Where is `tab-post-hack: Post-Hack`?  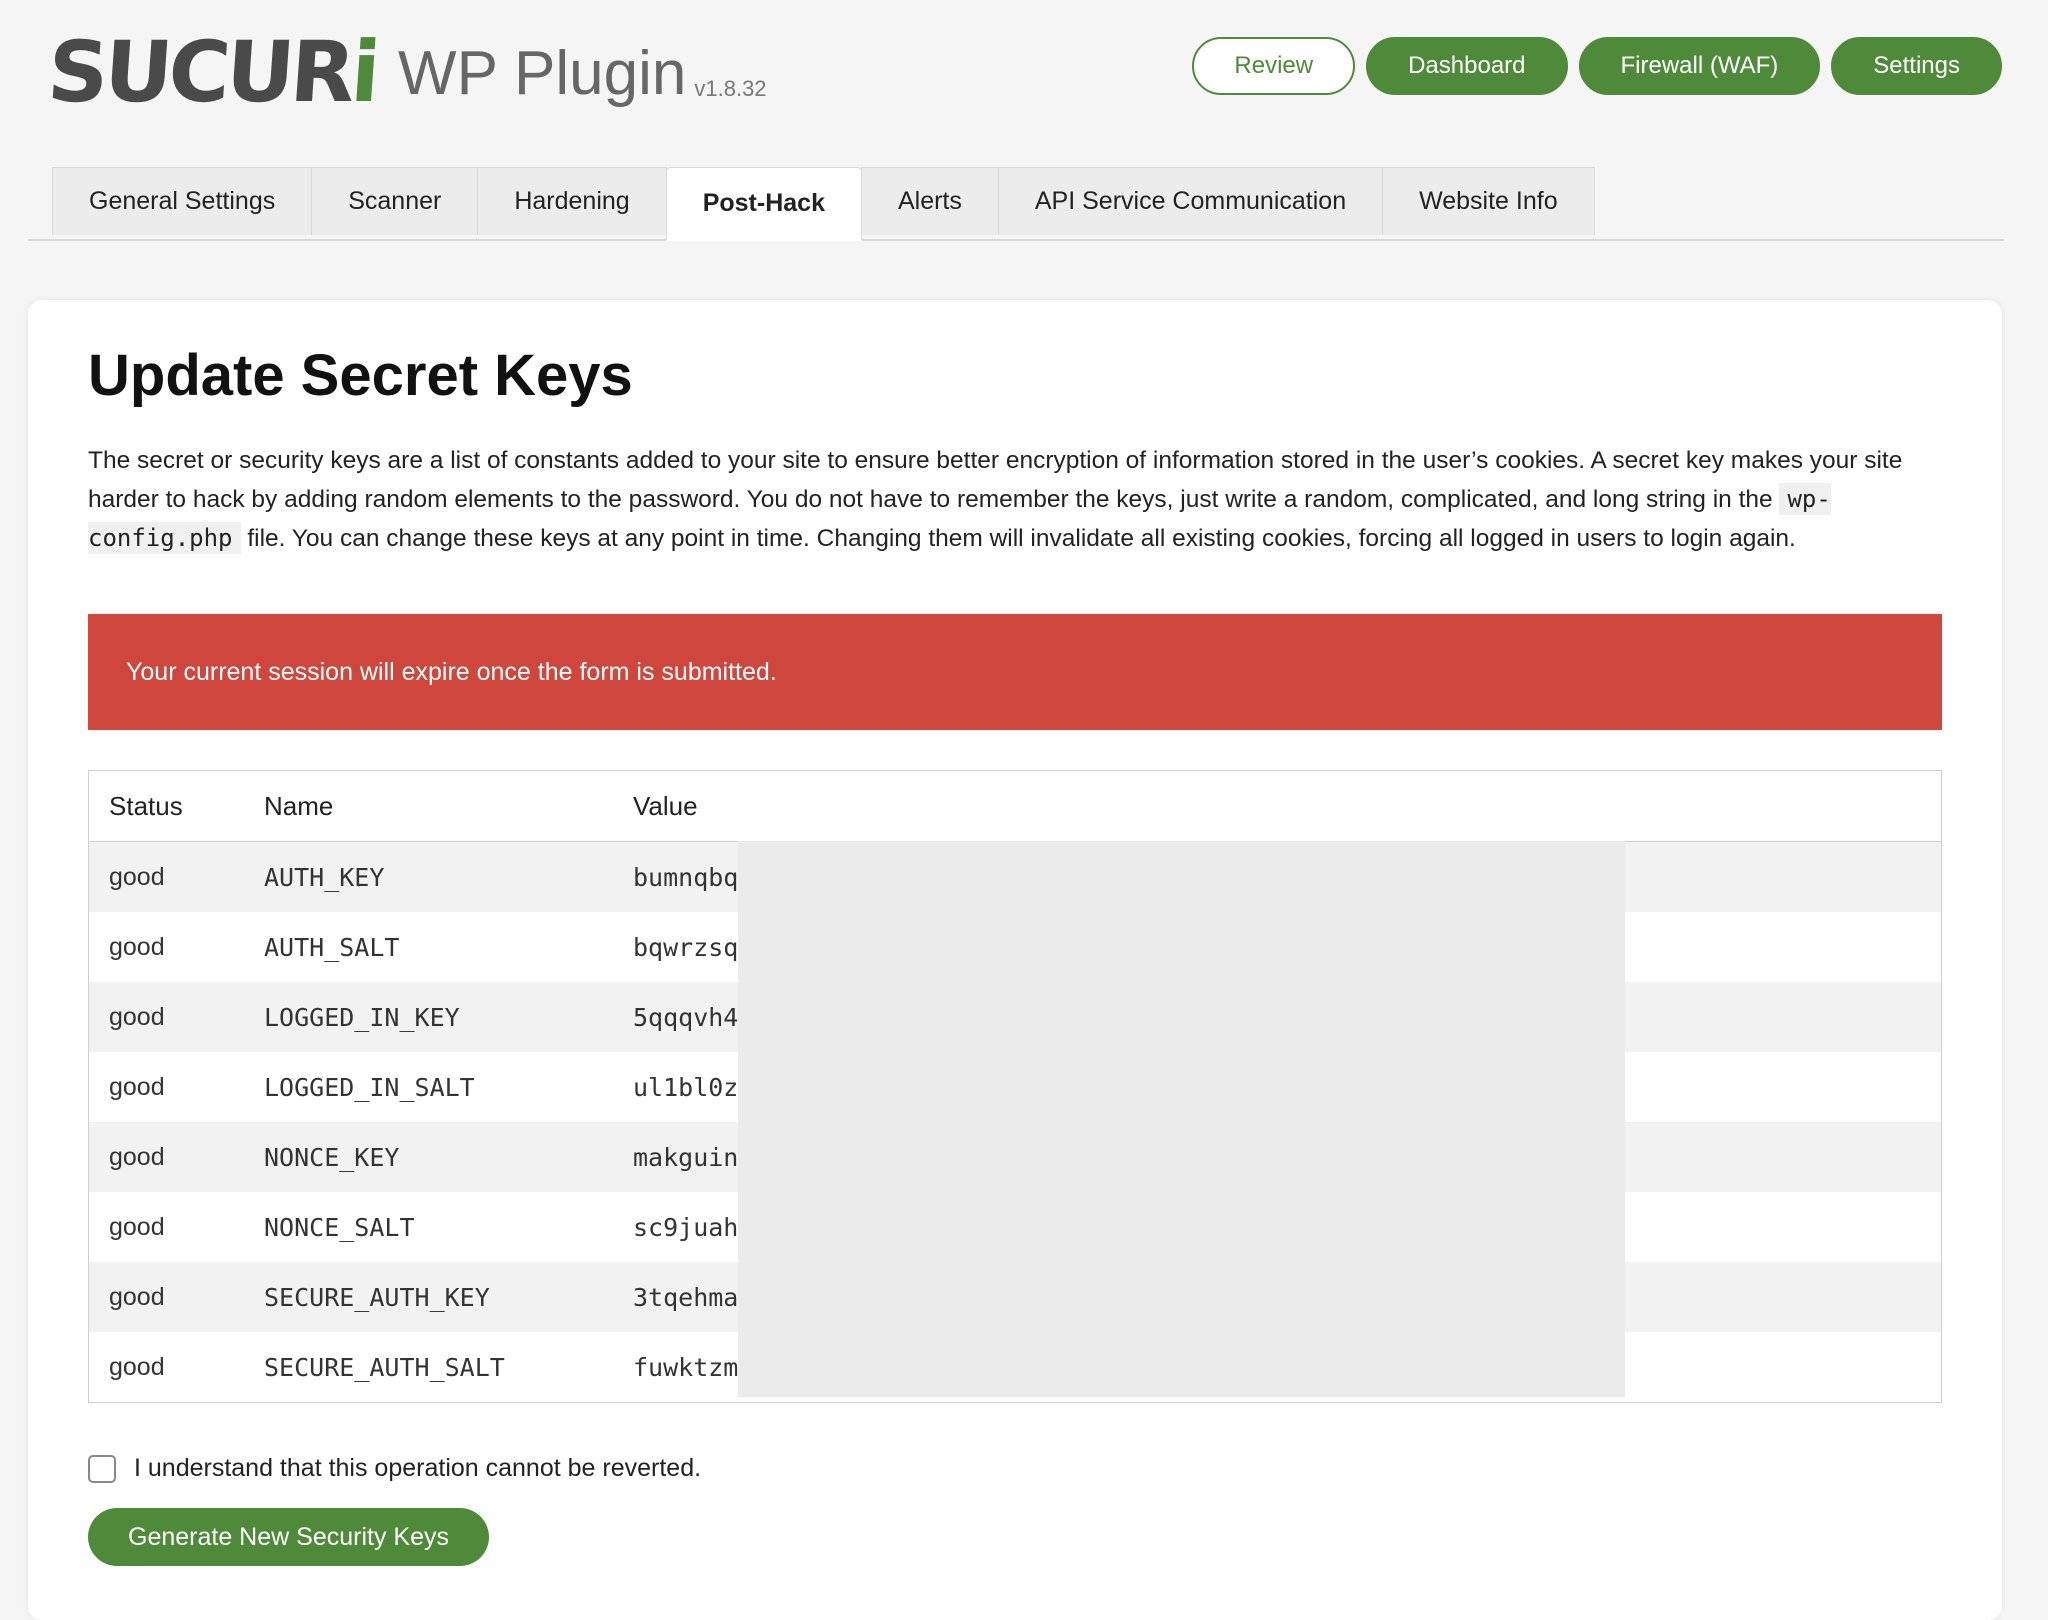 tab-post-hack: Post-Hack is located at coordinates (763, 204).